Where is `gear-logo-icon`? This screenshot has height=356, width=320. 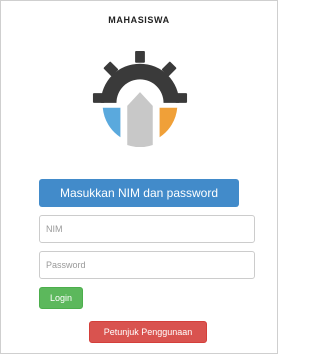 gear-logo-icon is located at coordinates (140, 98).